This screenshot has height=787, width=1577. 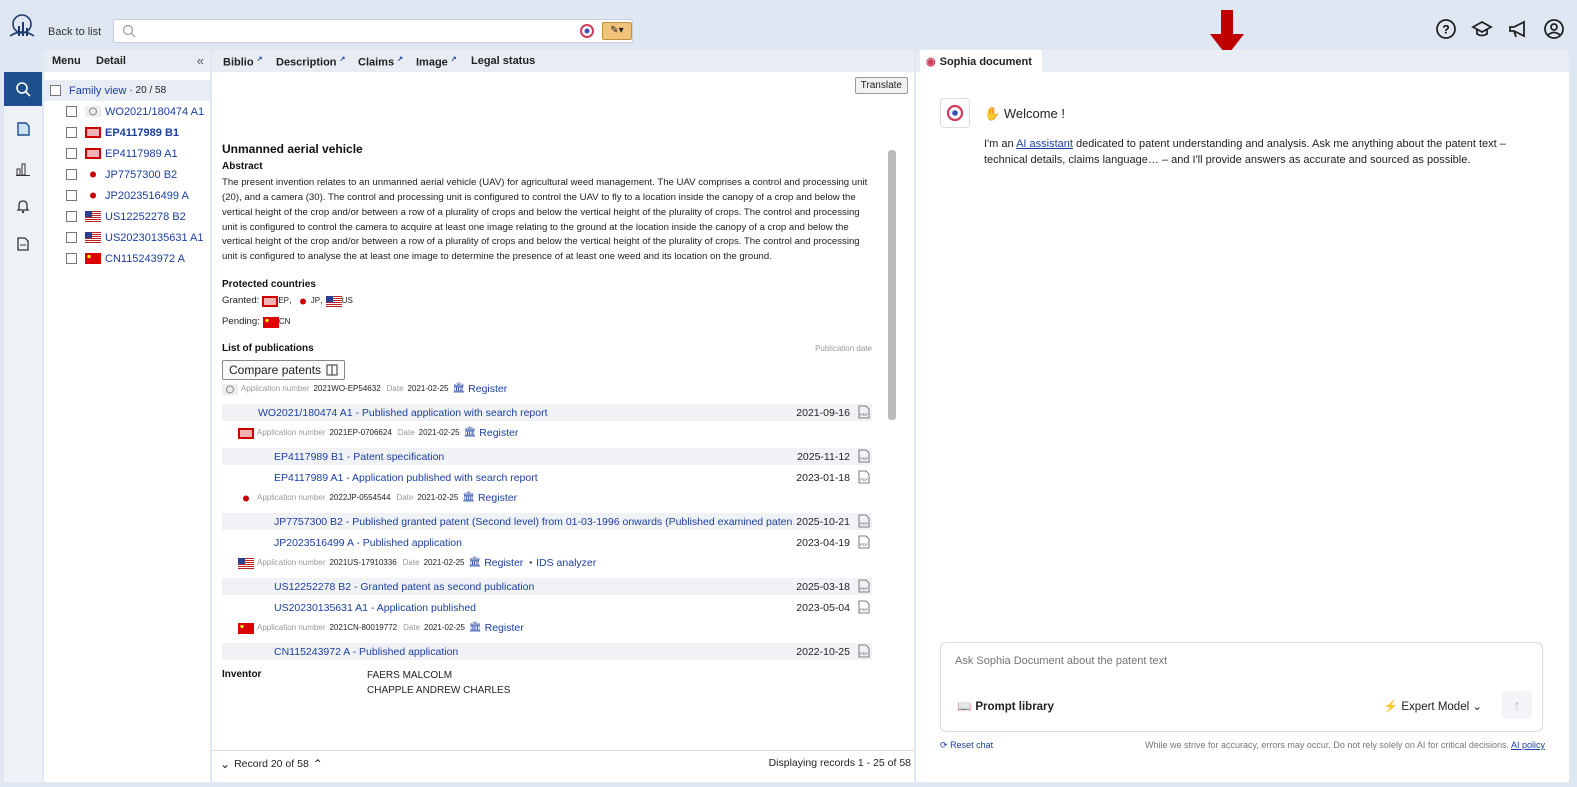 What do you see at coordinates (276, 322) in the screenshot?
I see `country-chip: CN` at bounding box center [276, 322].